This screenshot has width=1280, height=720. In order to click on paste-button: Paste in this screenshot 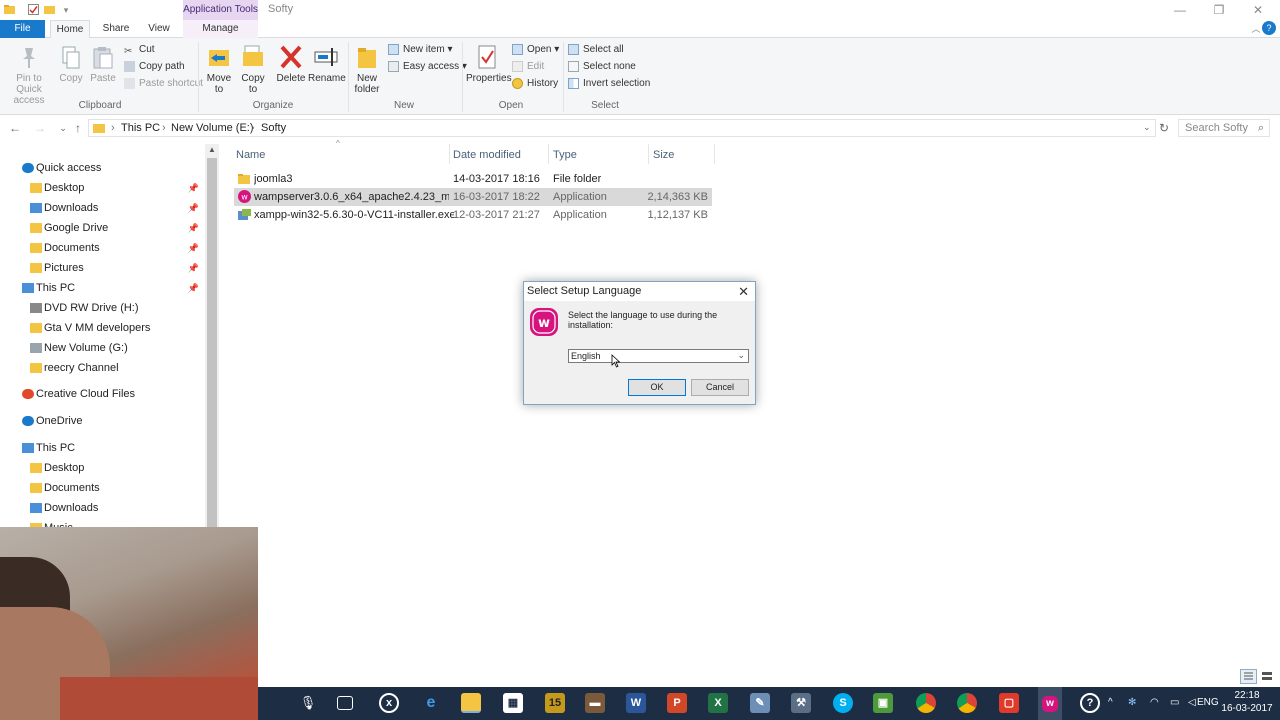, I will do `click(103, 65)`.